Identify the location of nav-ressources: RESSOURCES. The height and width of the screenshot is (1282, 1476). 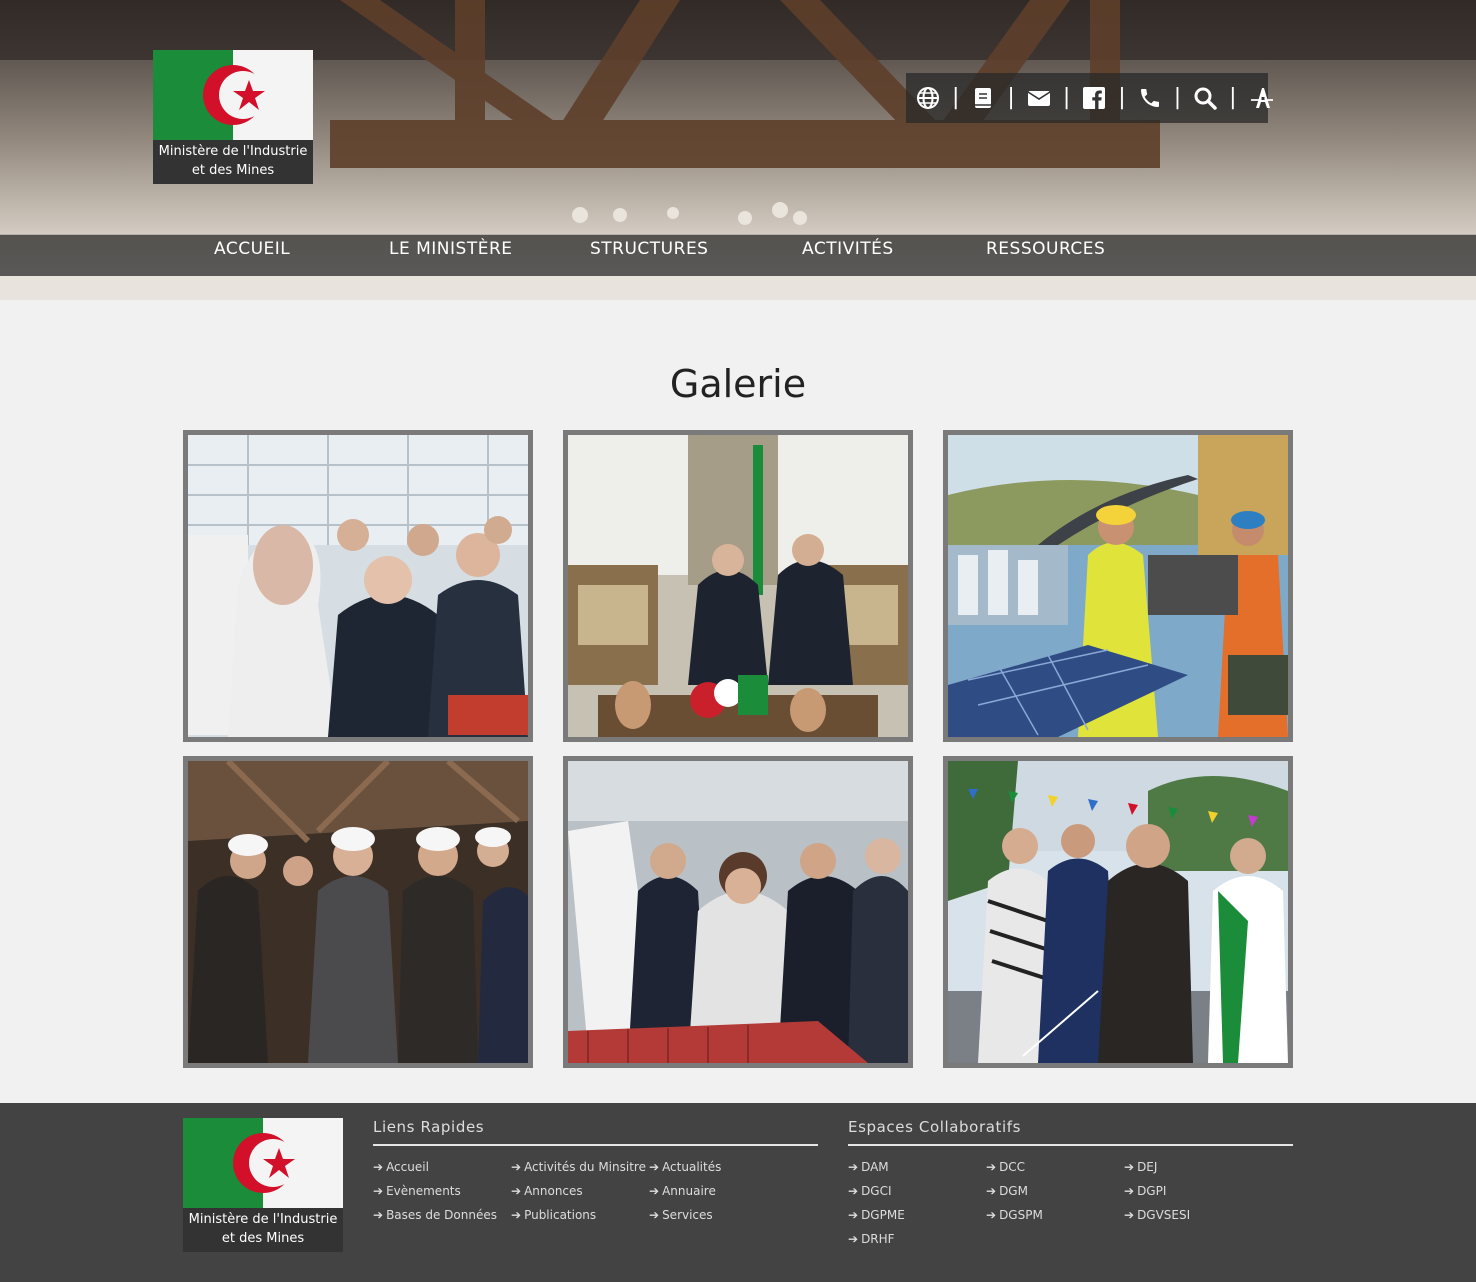
(1045, 256).